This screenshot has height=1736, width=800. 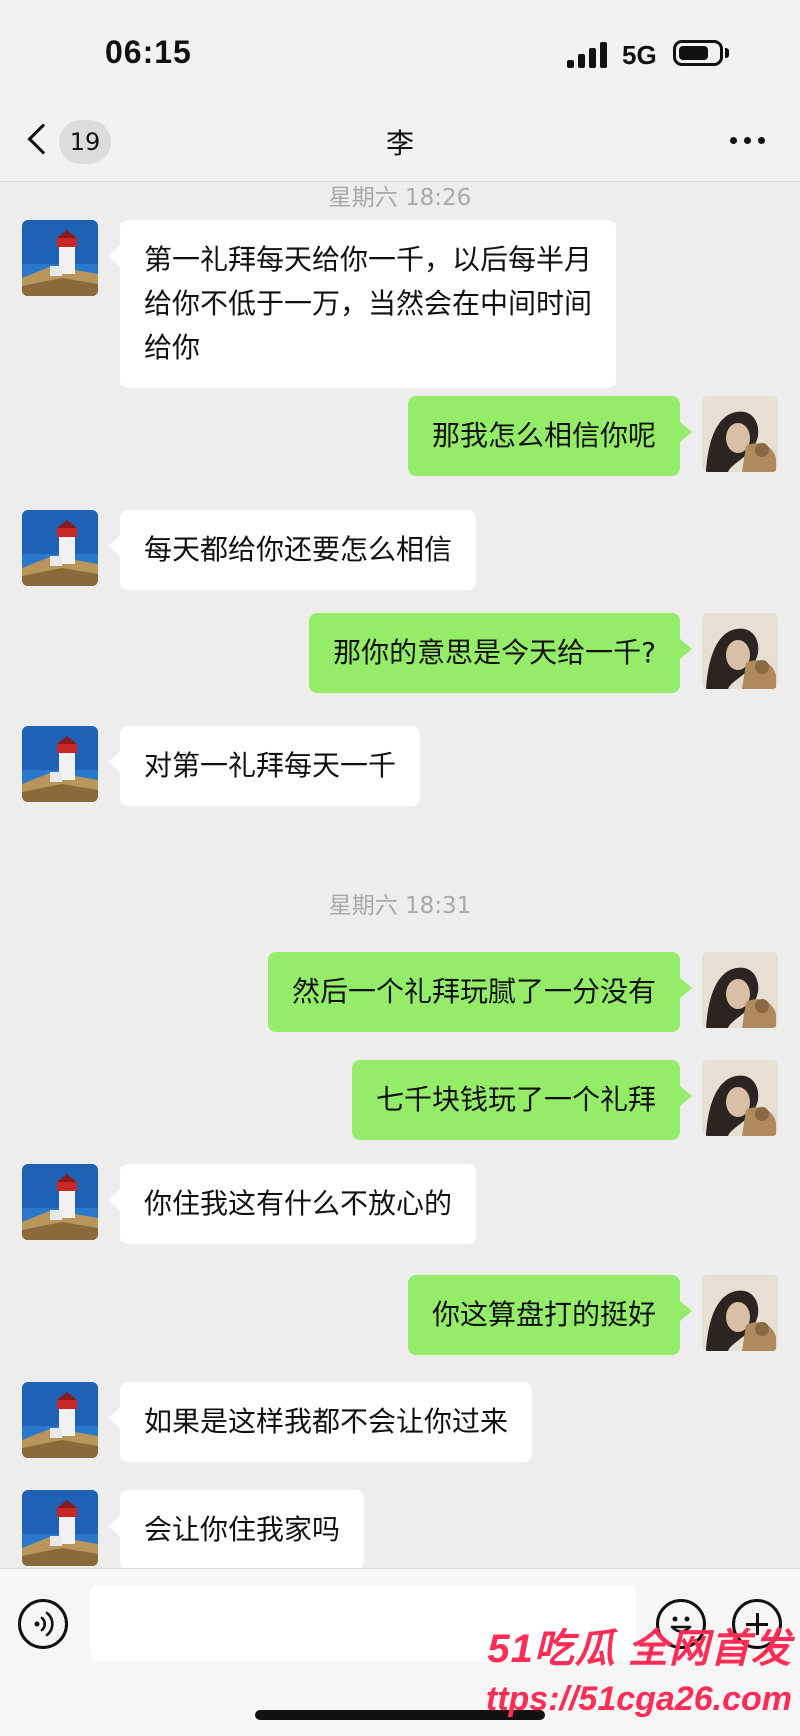 What do you see at coordinates (757, 1624) in the screenshot?
I see `plus-icon` at bounding box center [757, 1624].